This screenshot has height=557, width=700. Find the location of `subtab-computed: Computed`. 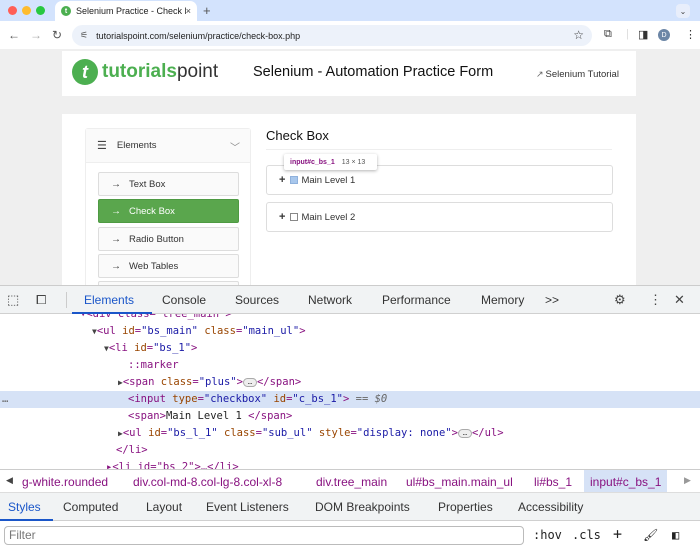

subtab-computed: Computed is located at coordinates (90, 507).